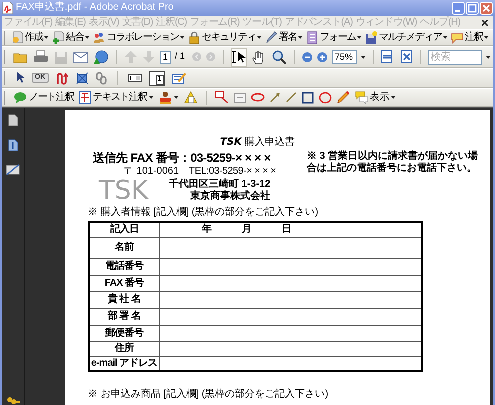 The image size is (495, 405). What do you see at coordinates (180, 57) in the screenshot?
I see `page-count: / 1` at bounding box center [180, 57].